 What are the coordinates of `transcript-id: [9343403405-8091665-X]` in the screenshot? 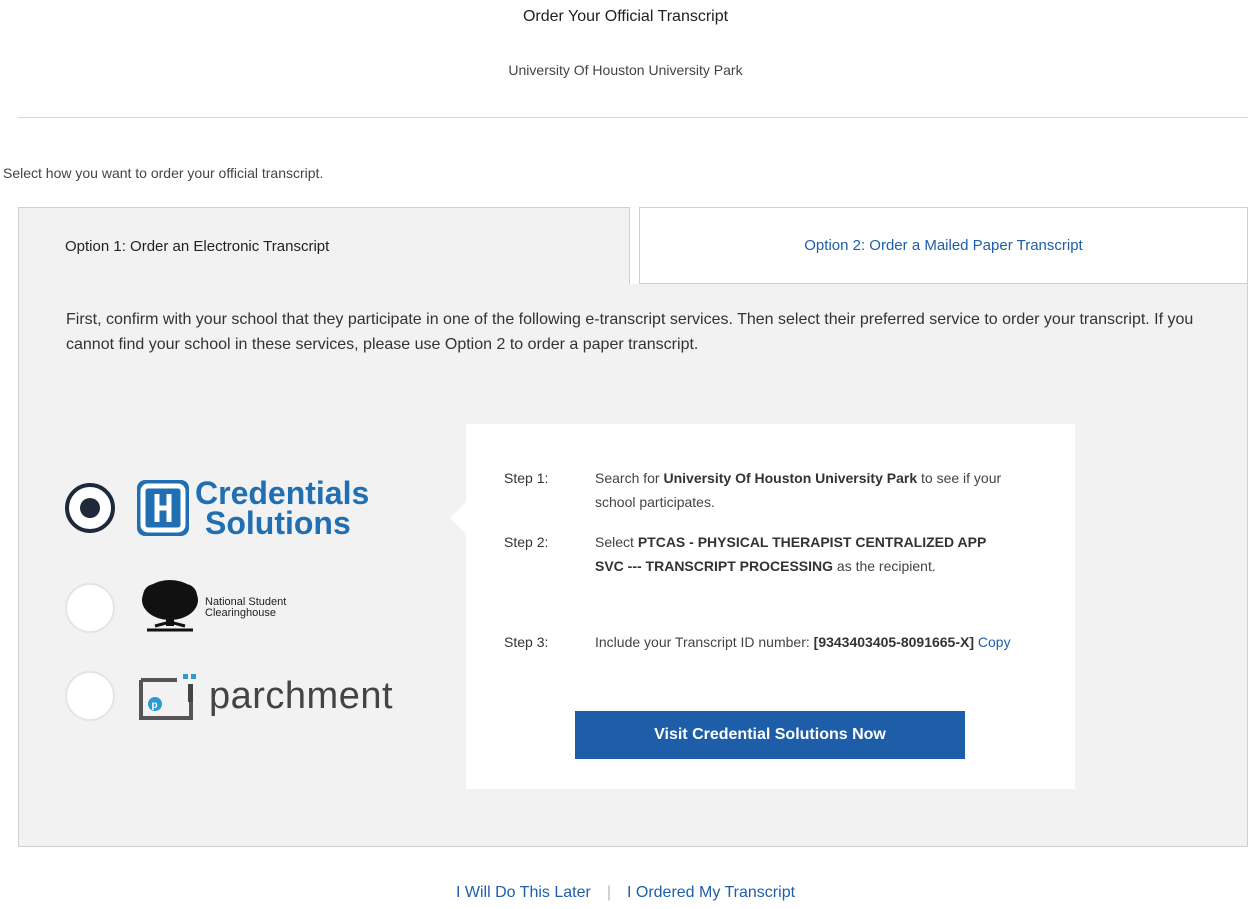 It's located at (894, 642).